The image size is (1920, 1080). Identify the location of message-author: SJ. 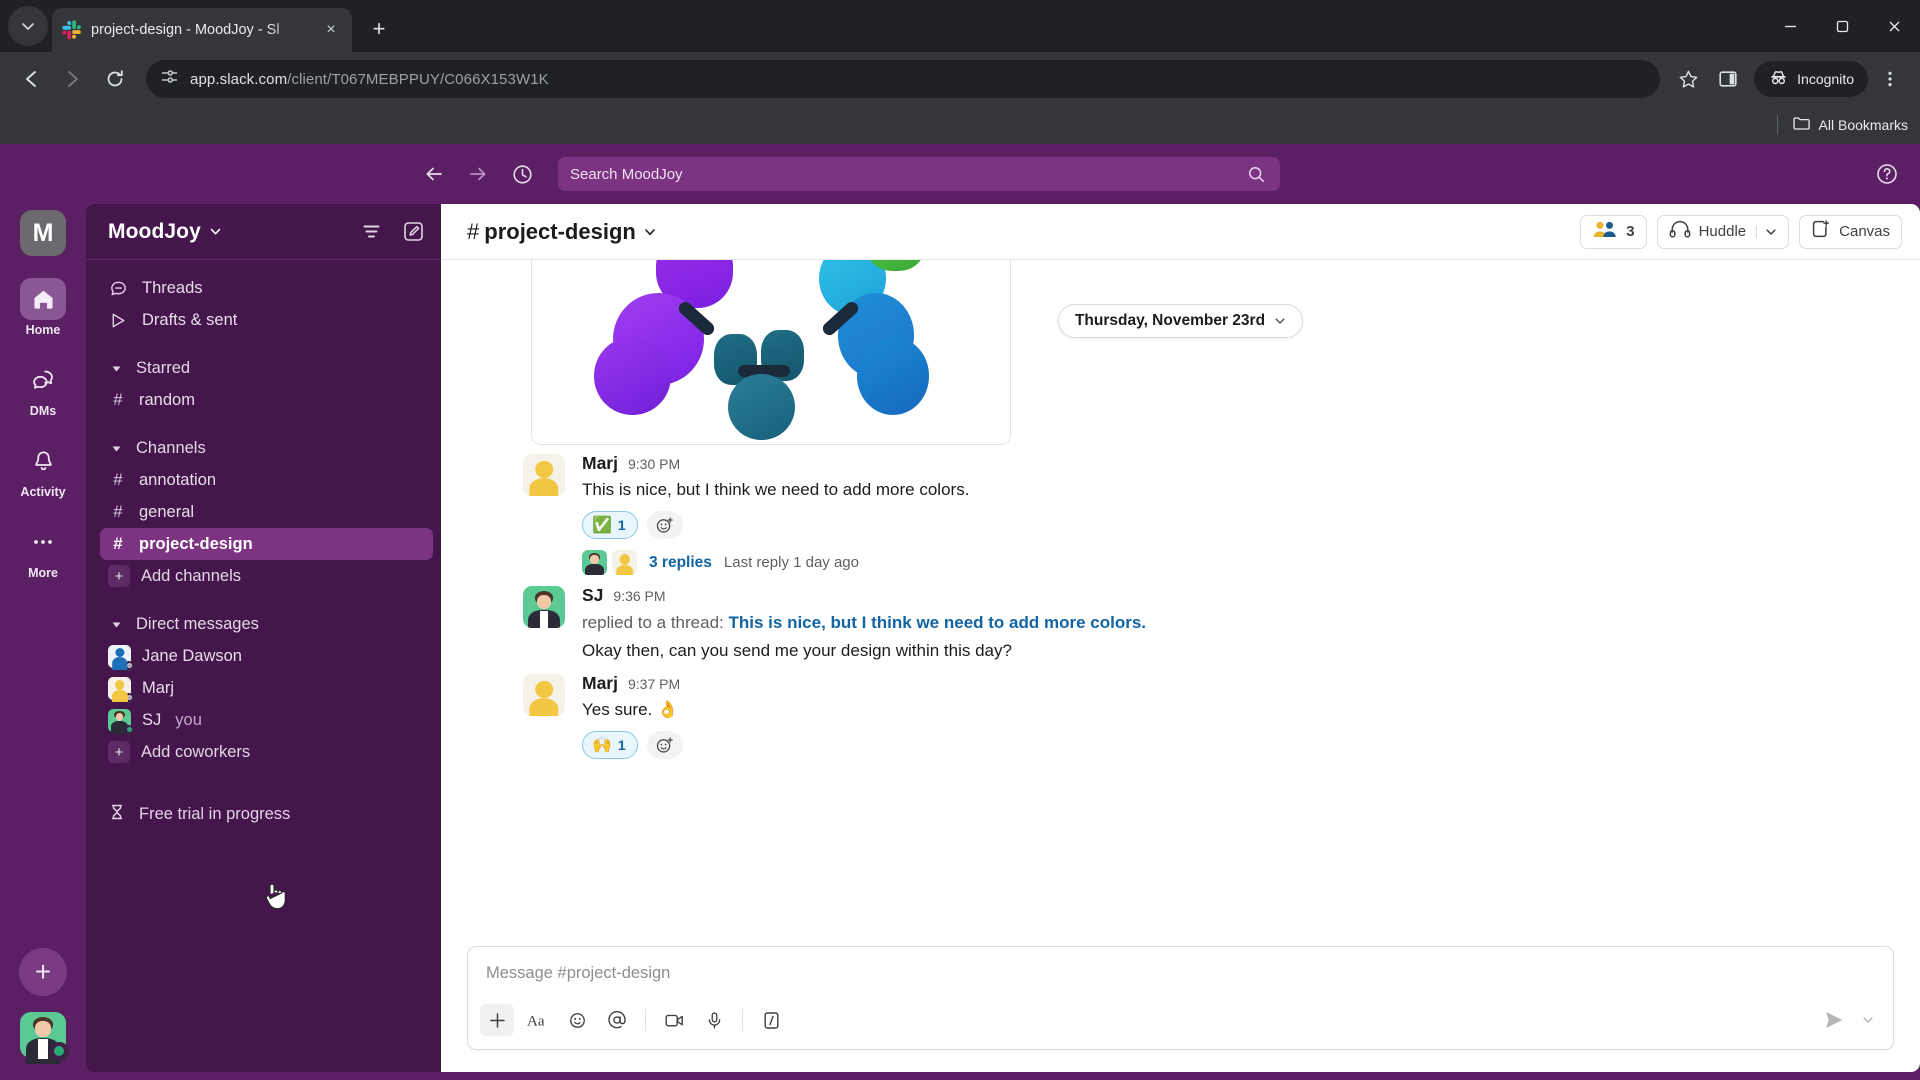
(592, 596).